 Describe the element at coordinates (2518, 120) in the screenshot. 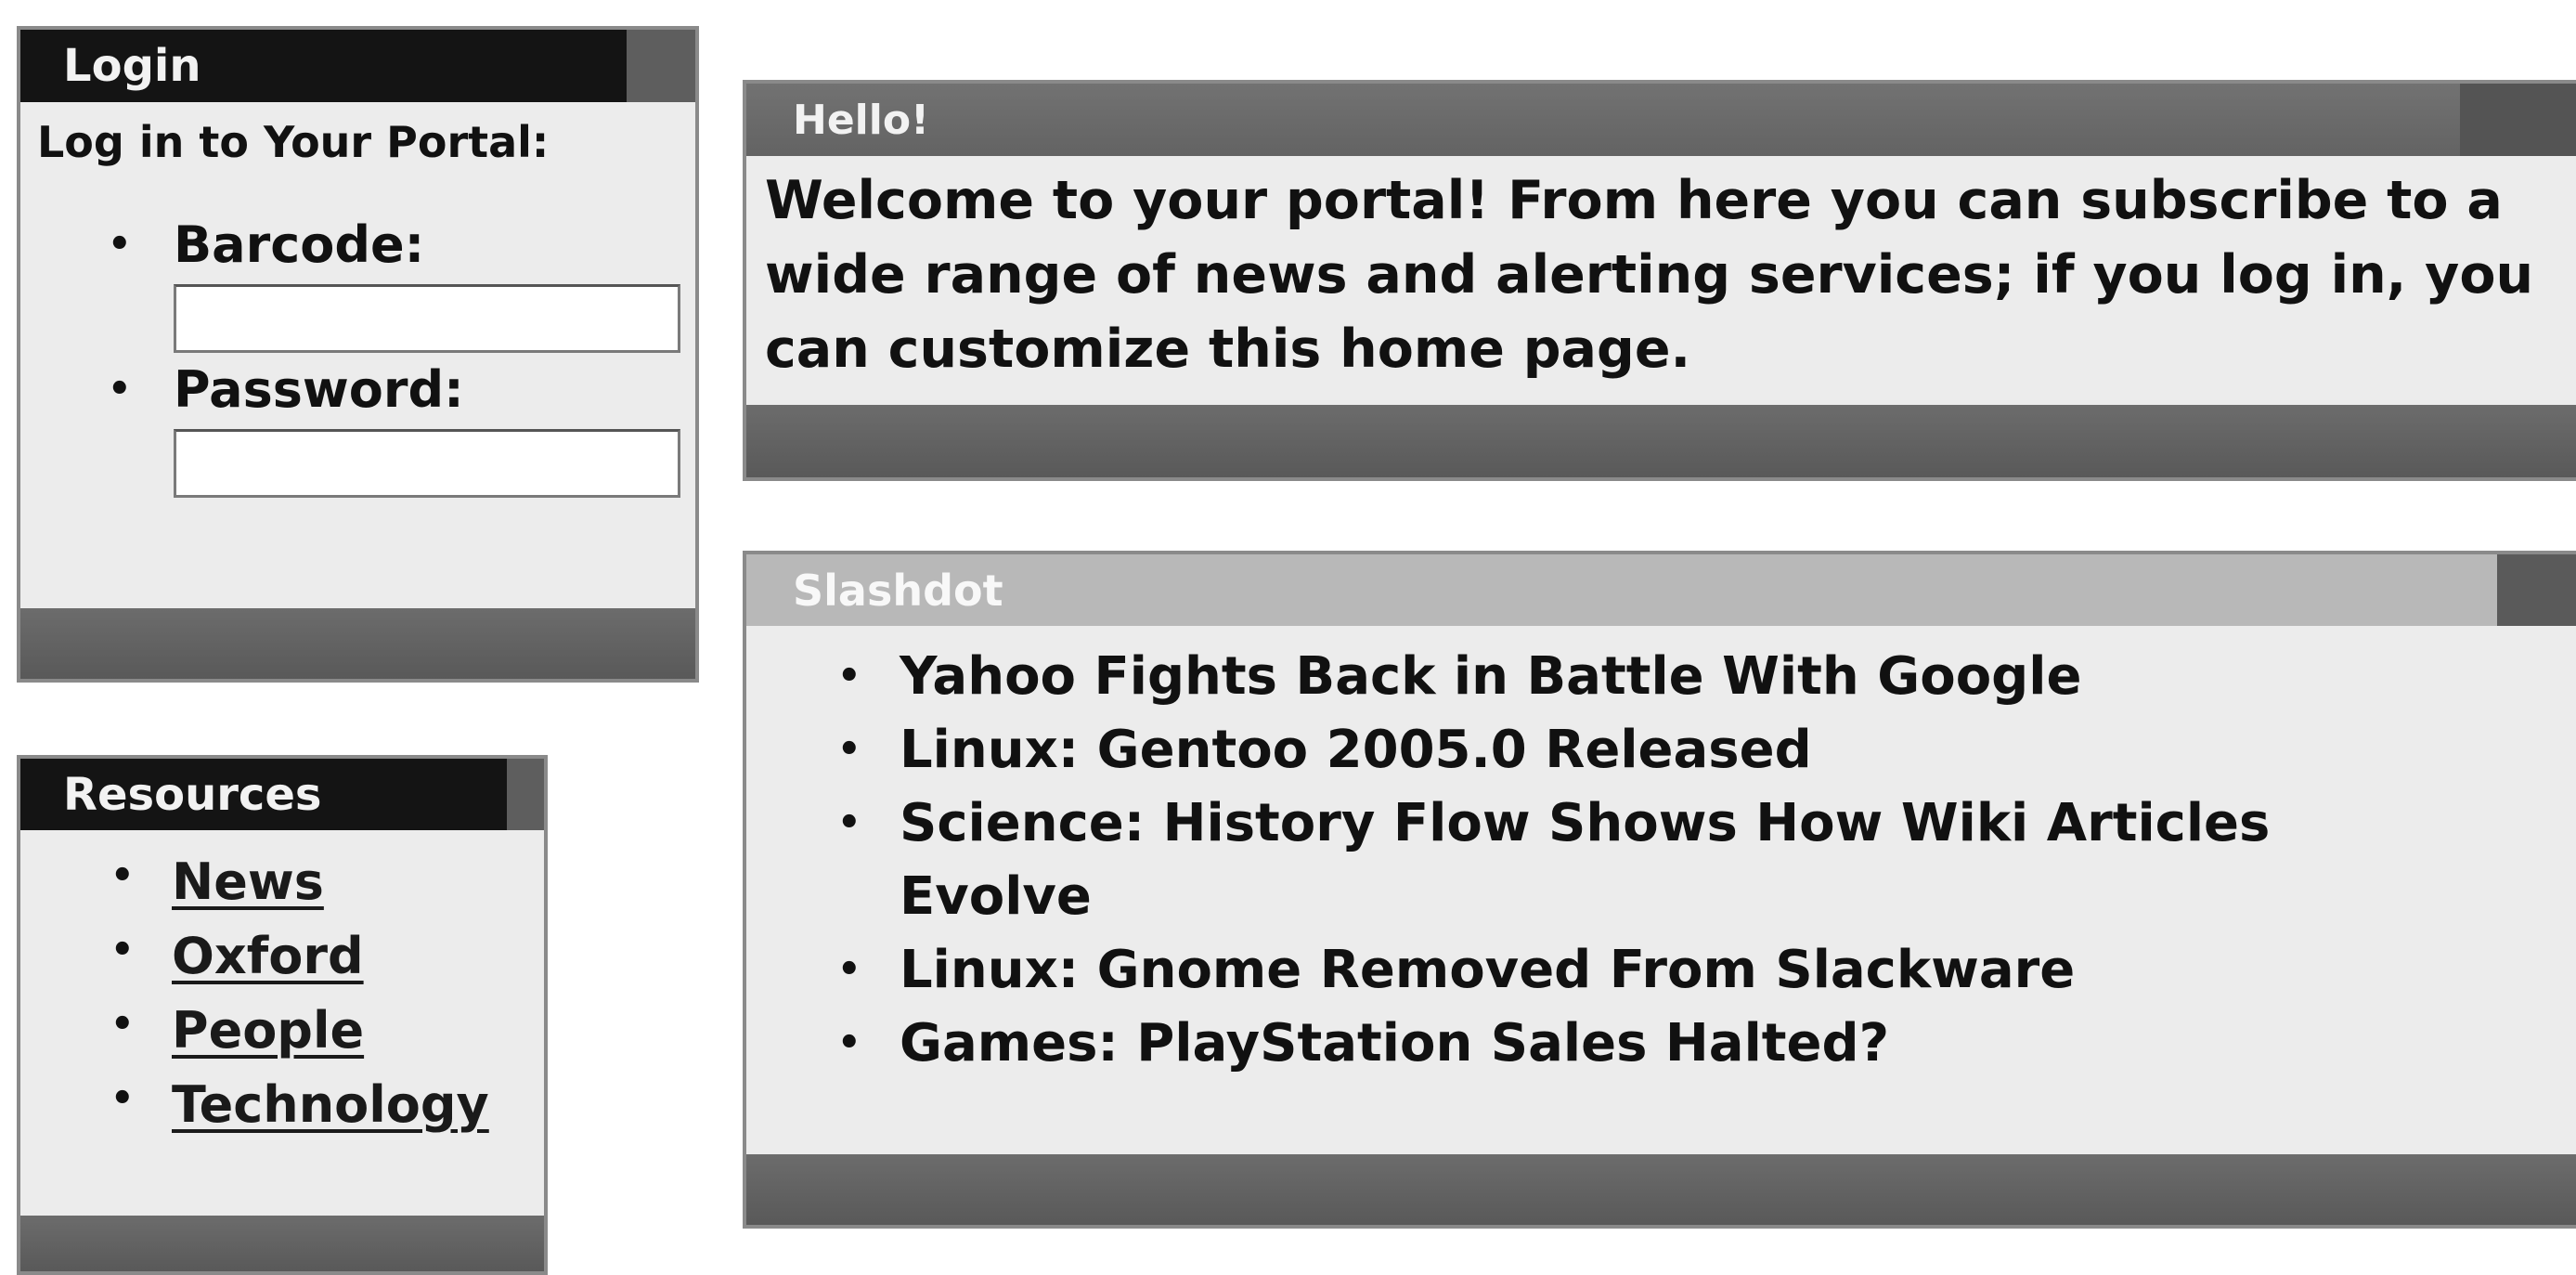

I see `hello-header-corner` at that location.